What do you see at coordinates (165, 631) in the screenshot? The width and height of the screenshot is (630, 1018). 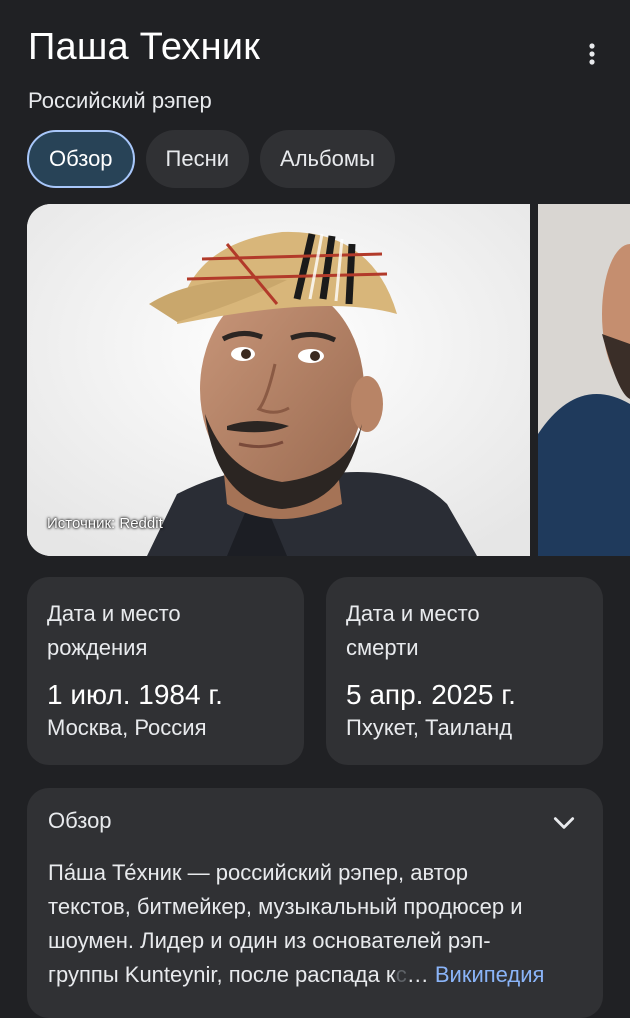 I see `birth-label: Дата и место рождения` at bounding box center [165, 631].